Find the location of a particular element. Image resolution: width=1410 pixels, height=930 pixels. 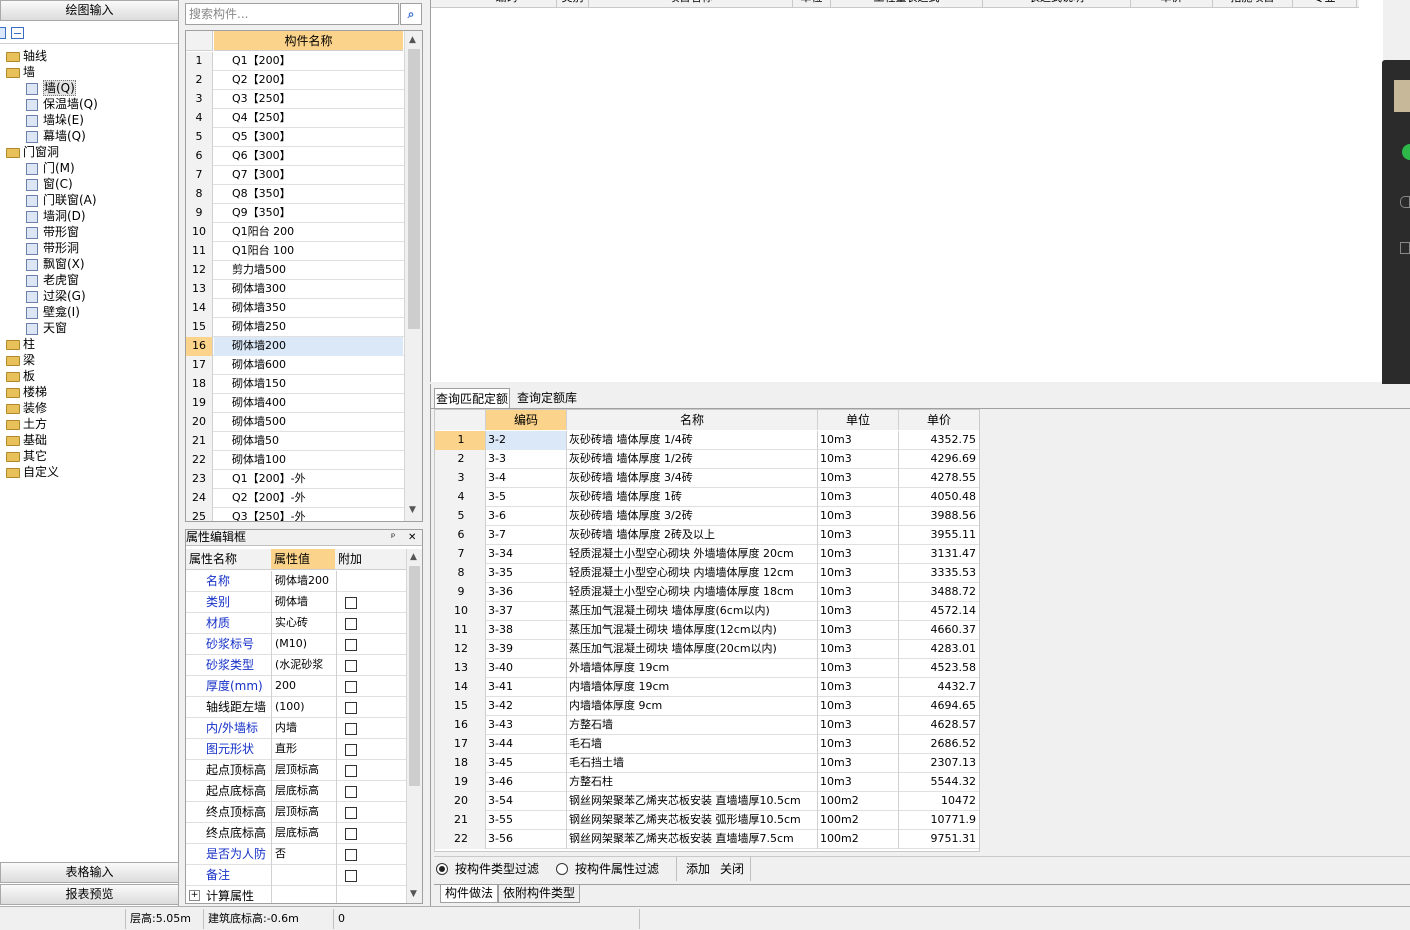

tree-item: 过梁(G) is located at coordinates (56, 296).